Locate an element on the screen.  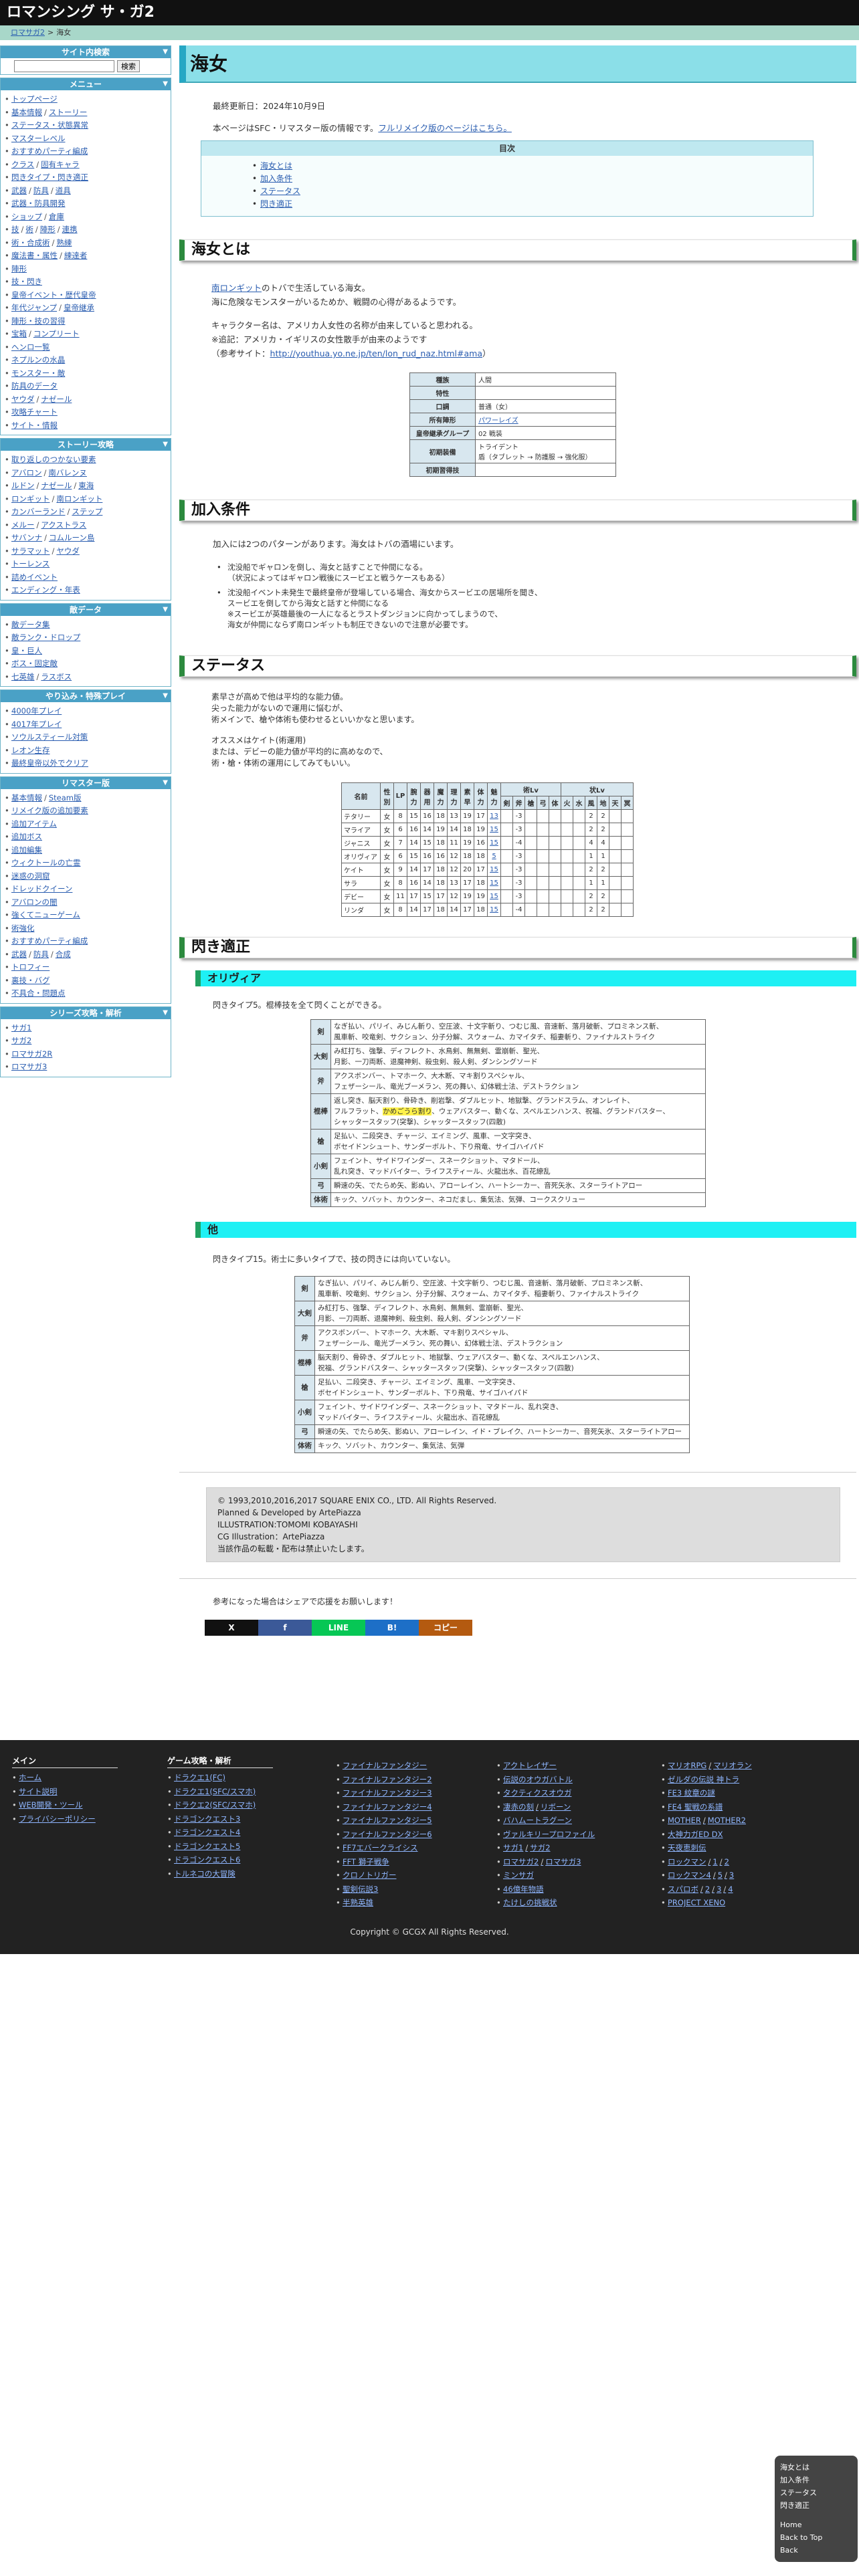
sidebar-item-link: サガ1 is located at coordinates (21, 1028).